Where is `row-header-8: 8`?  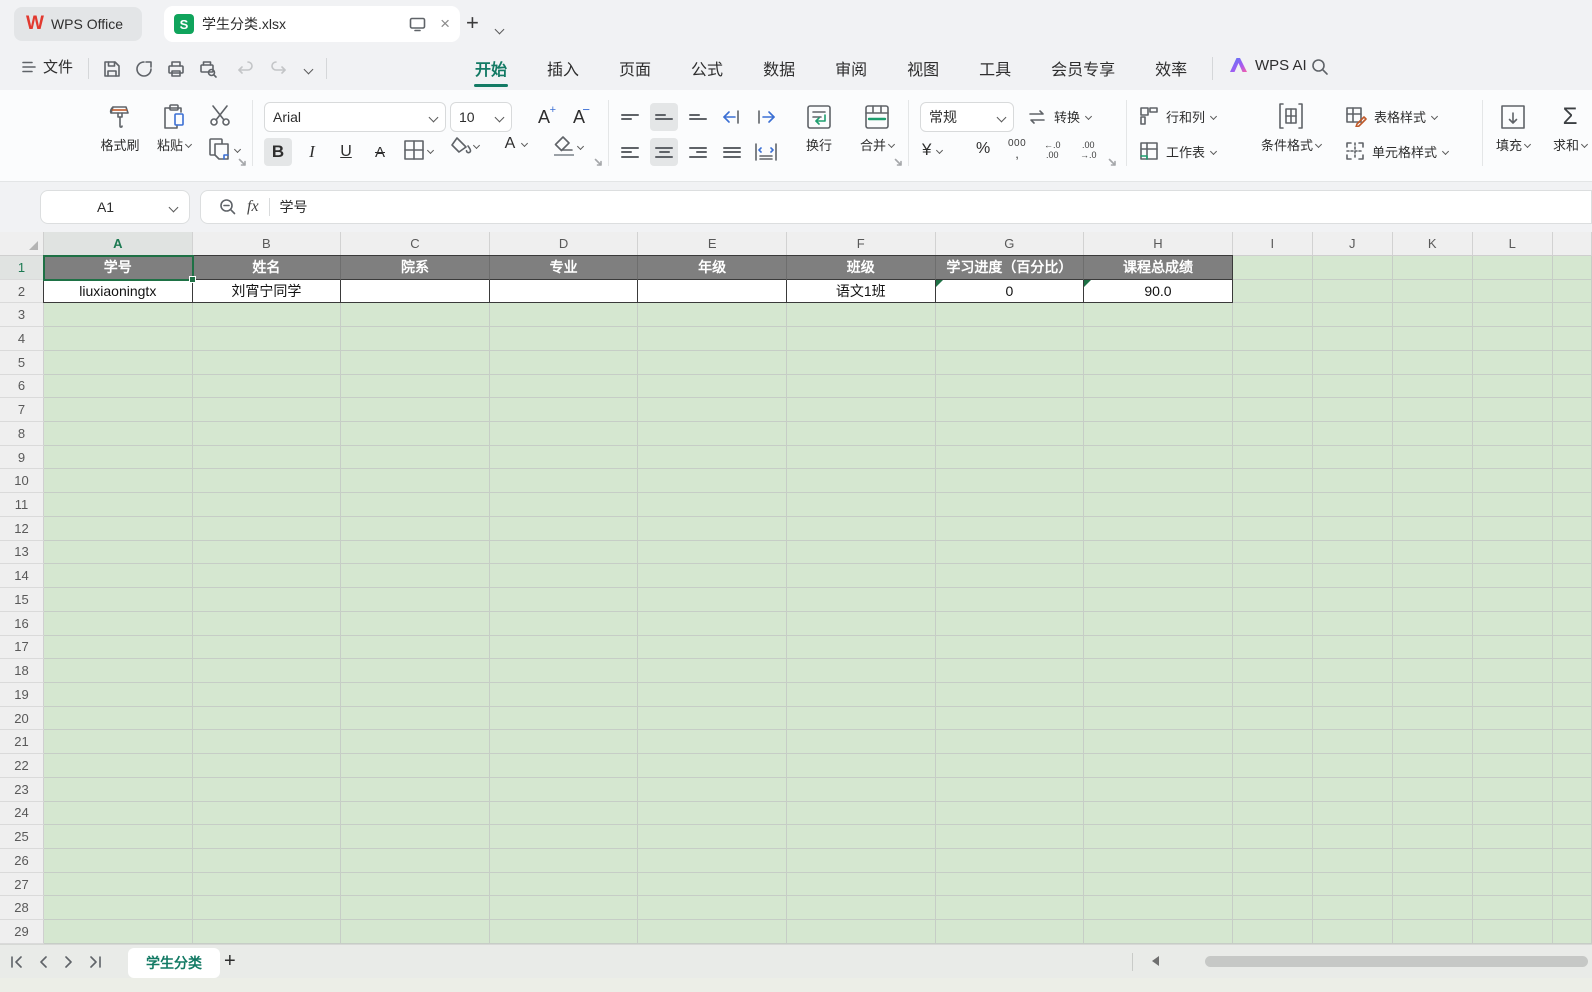
row-header-8: 8 is located at coordinates (22, 434).